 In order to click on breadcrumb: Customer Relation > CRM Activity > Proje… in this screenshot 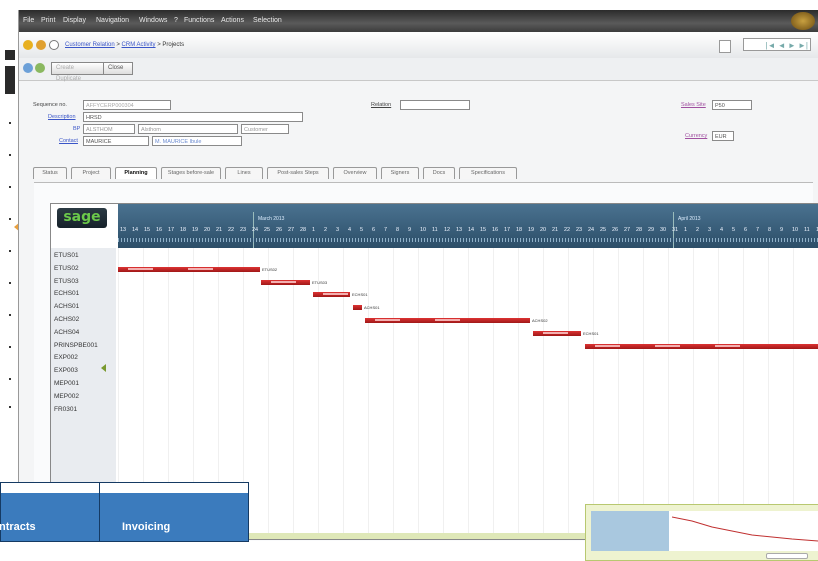, I will do `click(125, 45)`.